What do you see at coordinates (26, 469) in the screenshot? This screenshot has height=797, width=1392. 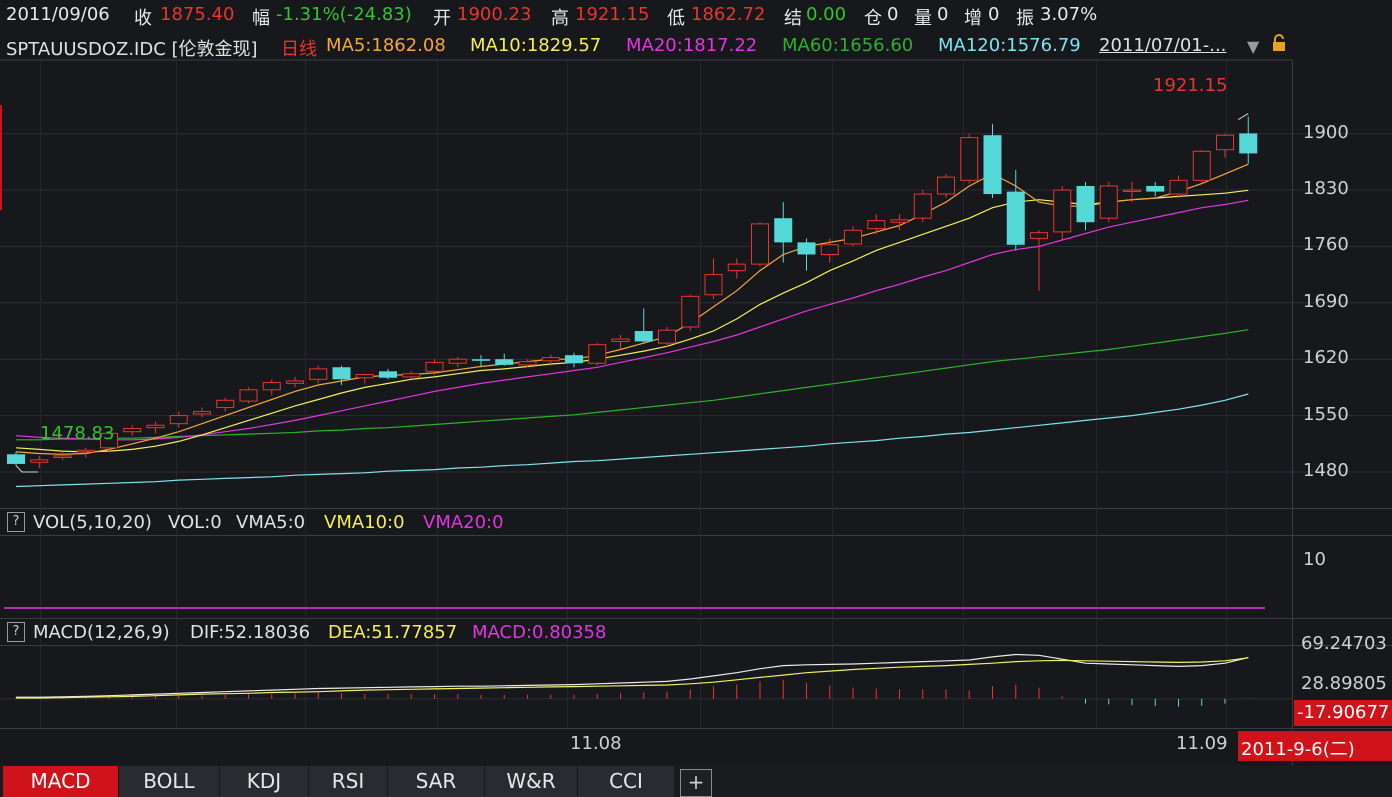 I see `low-pointer` at bounding box center [26, 469].